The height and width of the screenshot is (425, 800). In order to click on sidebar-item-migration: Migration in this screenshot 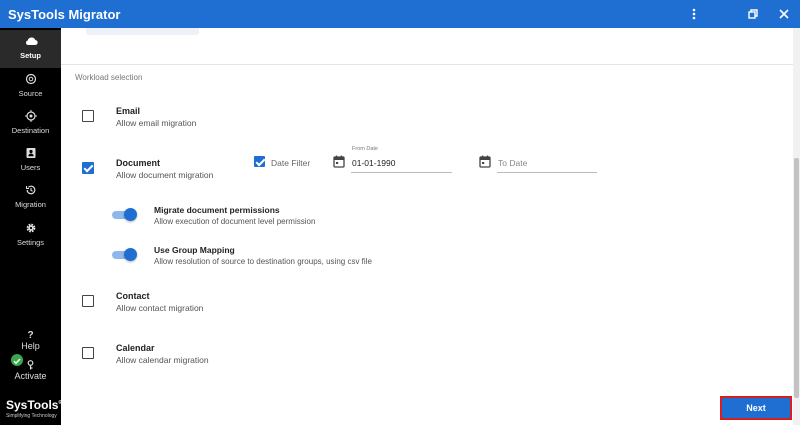, I will do `click(30, 197)`.